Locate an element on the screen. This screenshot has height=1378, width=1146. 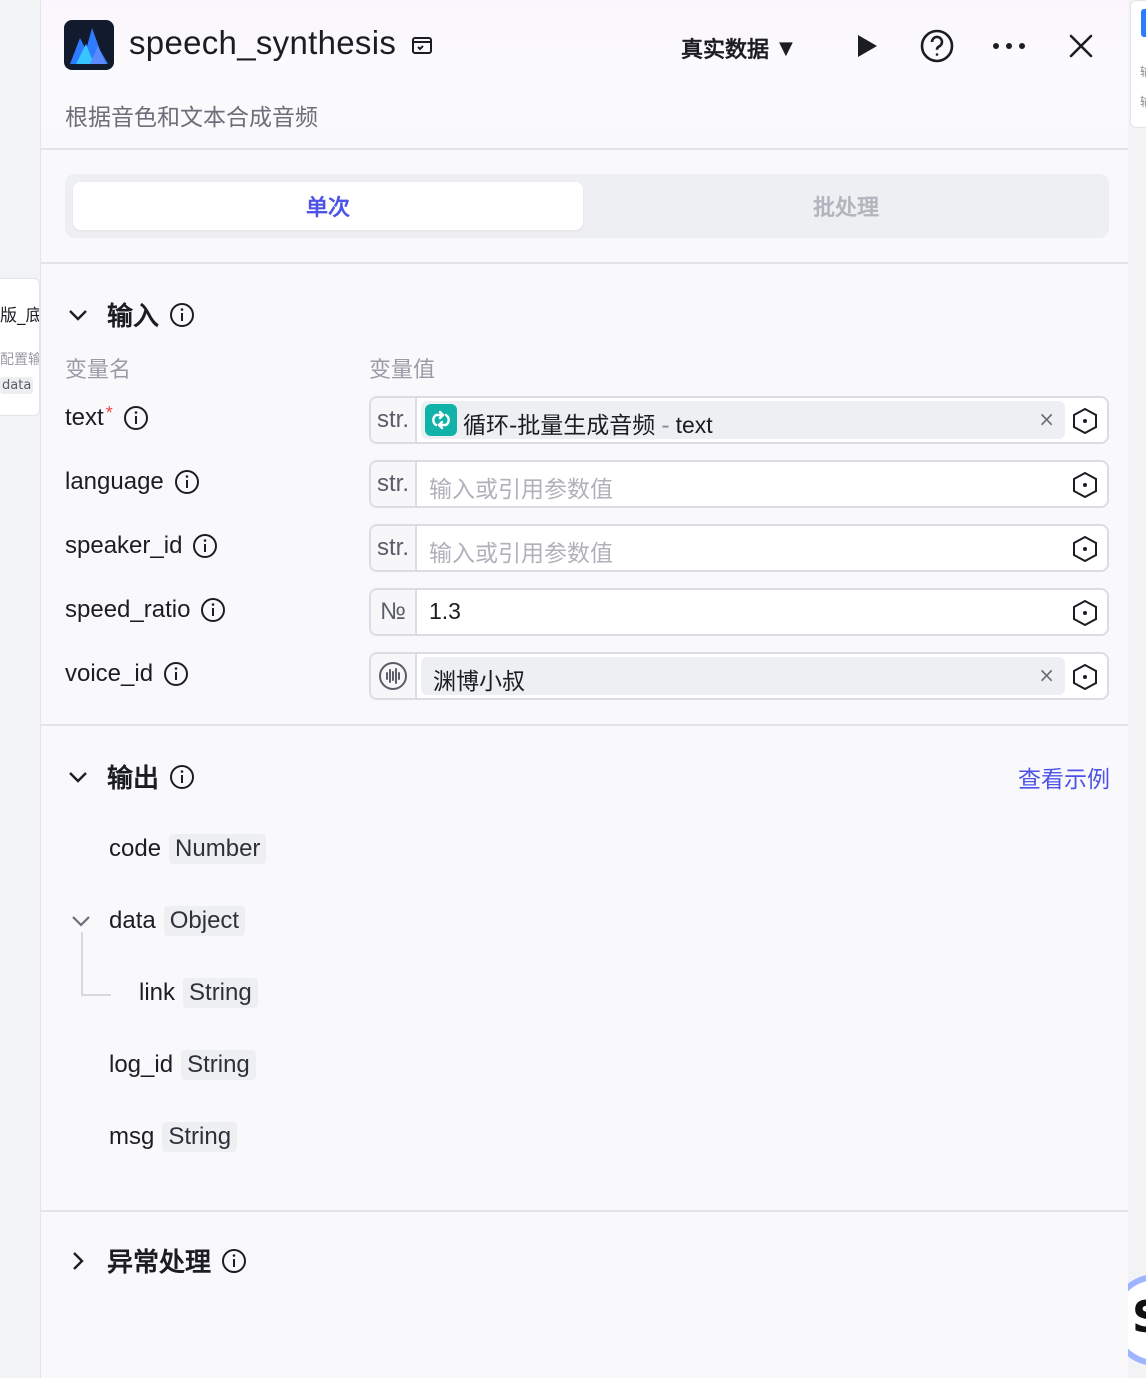
output-field: msg String is located at coordinates (173, 1137).